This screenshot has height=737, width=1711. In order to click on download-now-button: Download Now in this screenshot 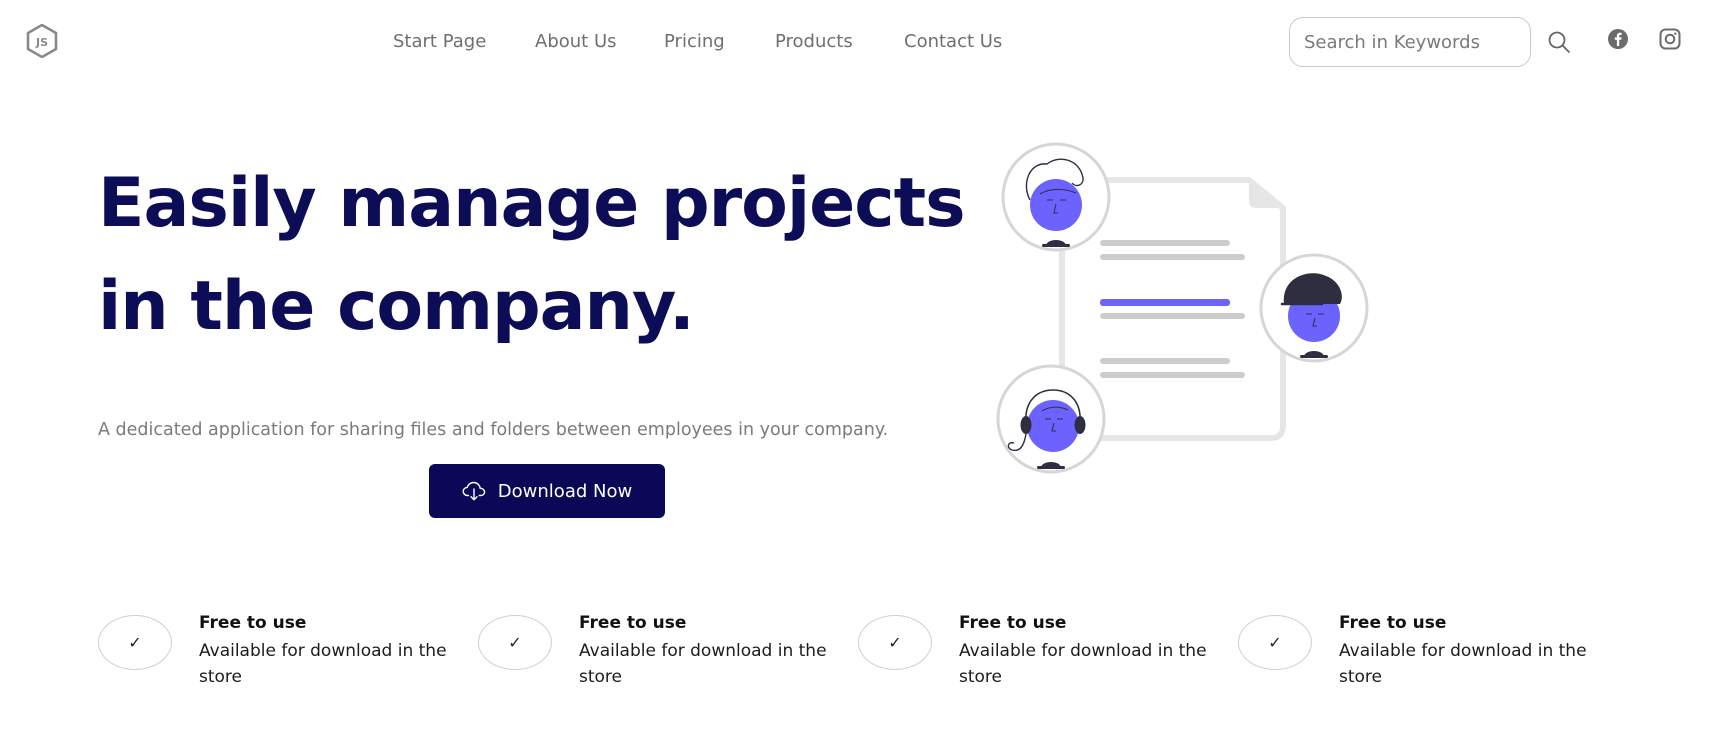, I will do `click(547, 491)`.